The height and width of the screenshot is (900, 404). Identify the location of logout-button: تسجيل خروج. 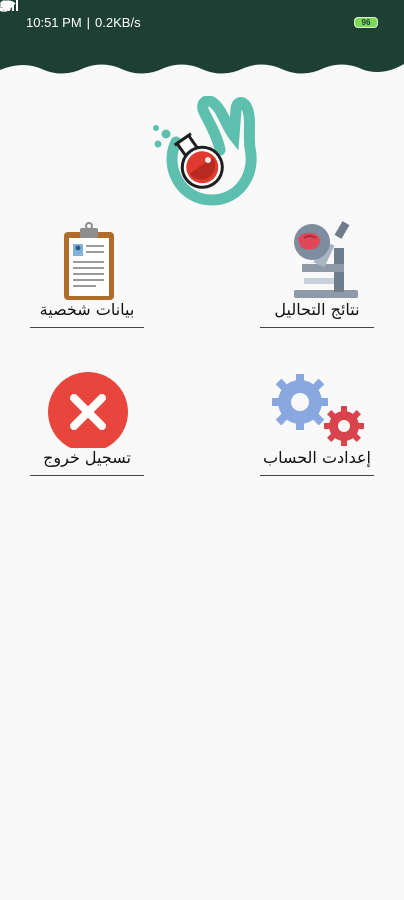
(87, 423).